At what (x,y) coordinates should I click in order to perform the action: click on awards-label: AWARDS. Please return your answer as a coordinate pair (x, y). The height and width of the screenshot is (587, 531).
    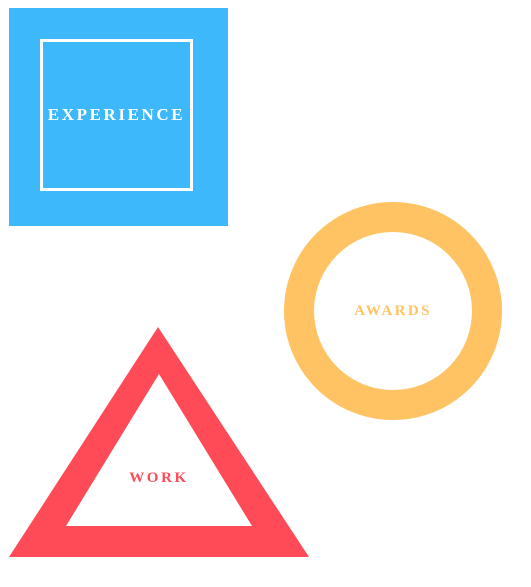
    Looking at the image, I should click on (393, 310).